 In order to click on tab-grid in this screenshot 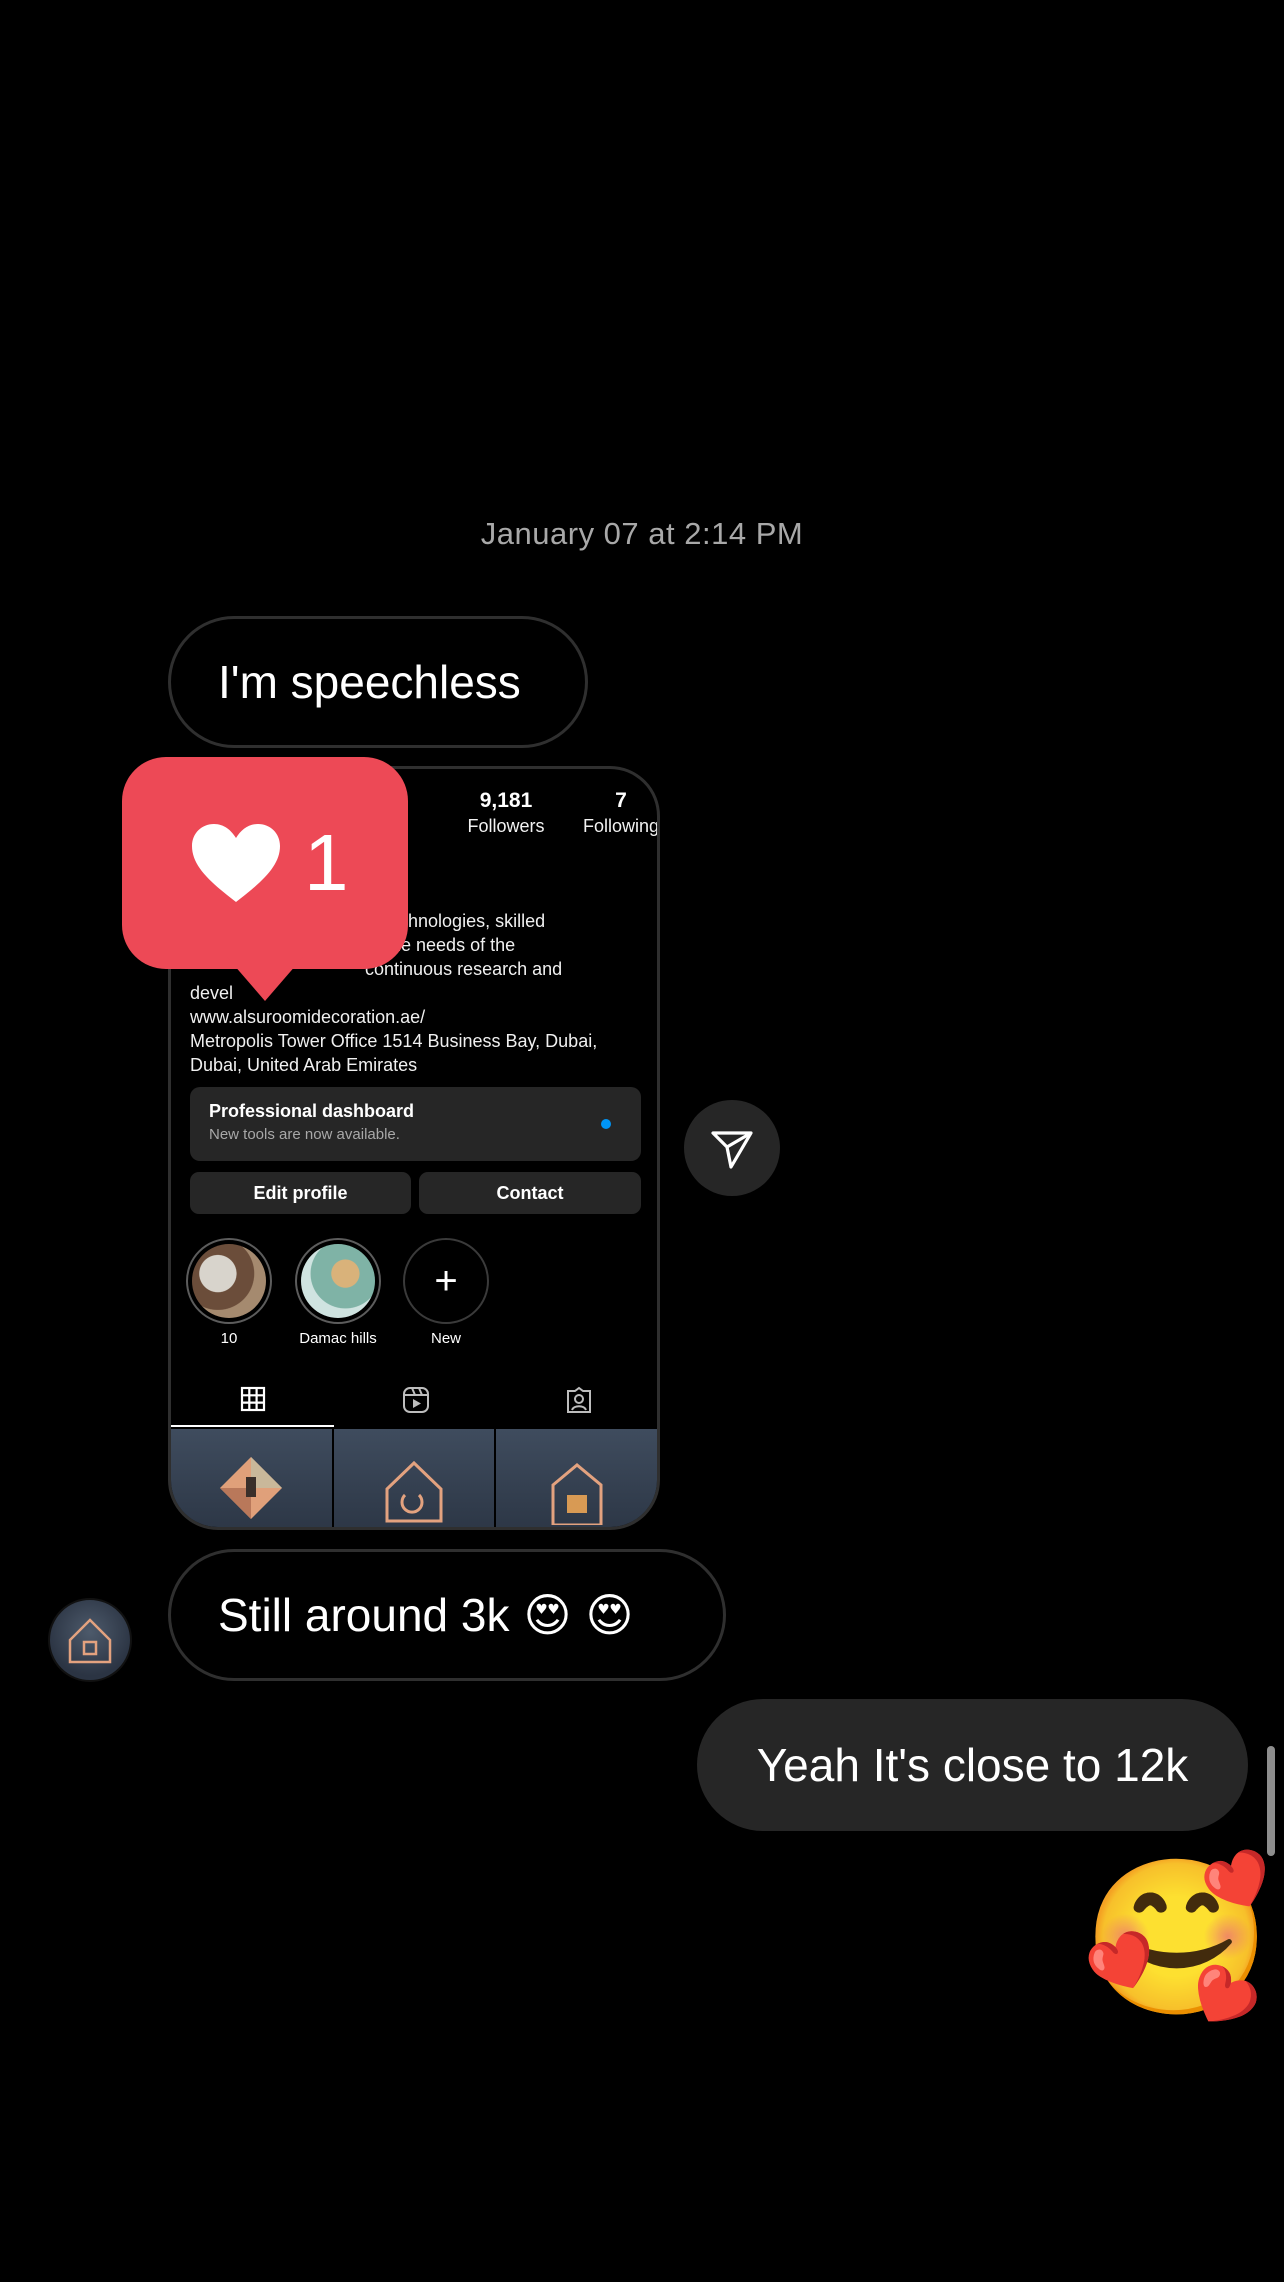, I will do `click(252, 1400)`.